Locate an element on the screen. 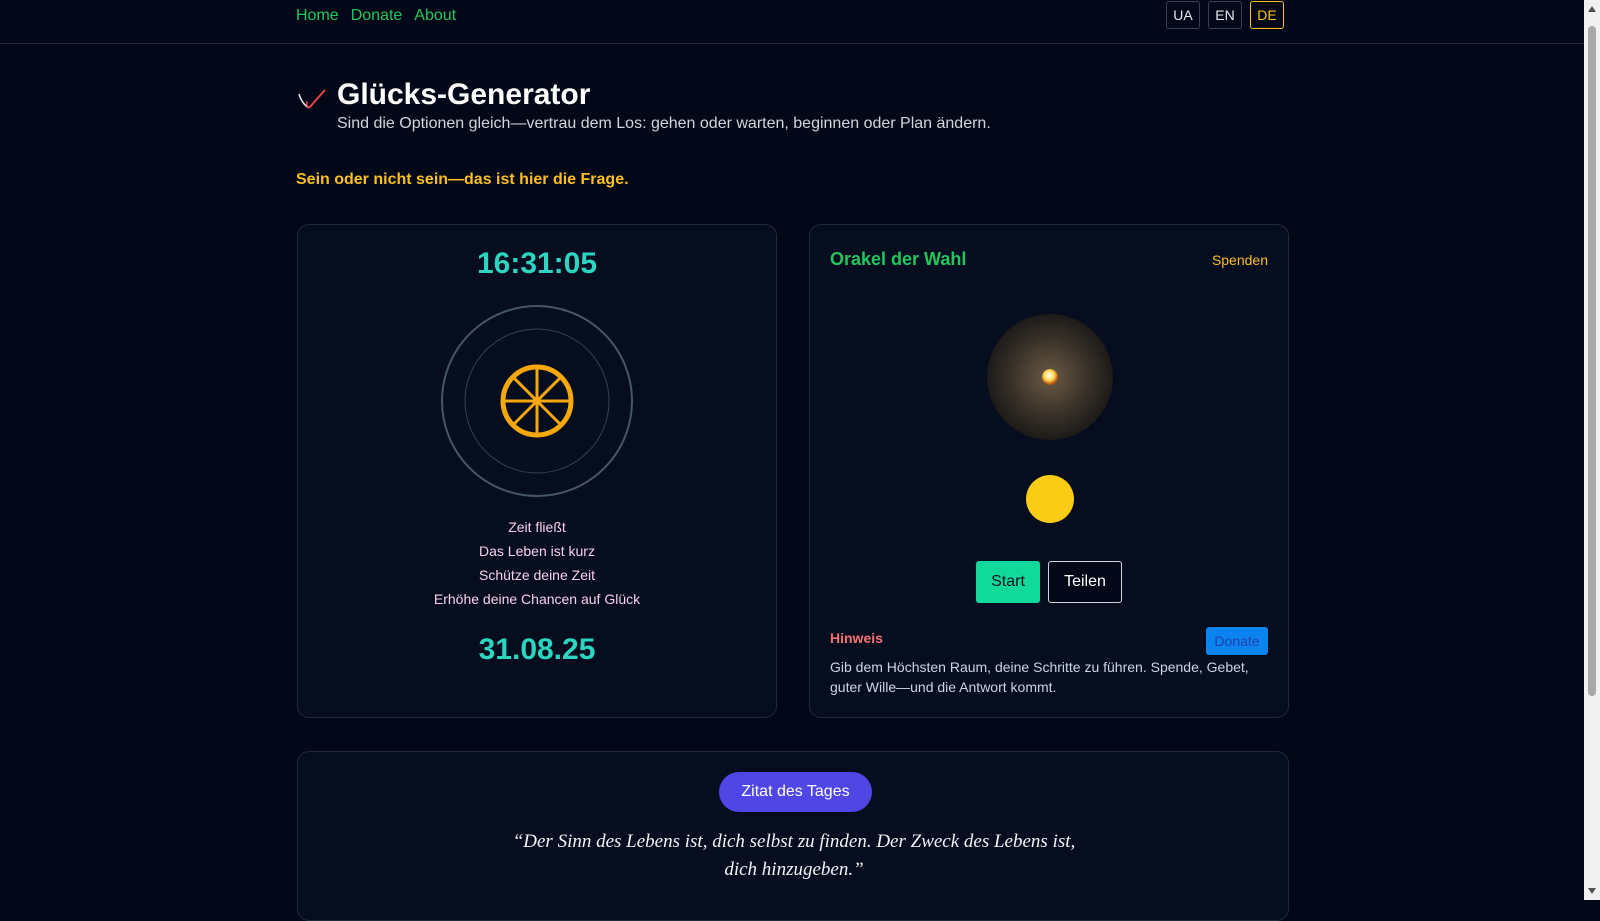 The image size is (1600, 921). page-scrollbar is located at coordinates (1592, 450).